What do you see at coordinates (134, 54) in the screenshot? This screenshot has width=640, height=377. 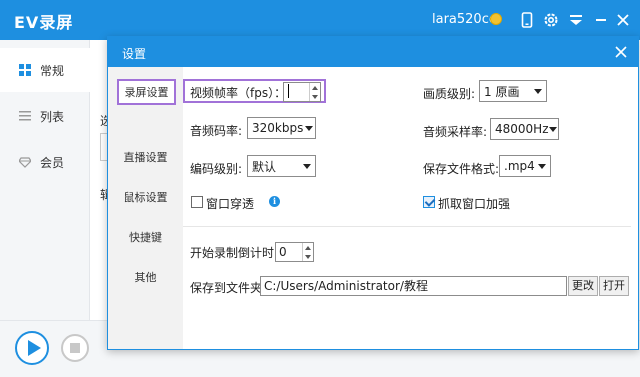 I see `dialog-title: 设置` at bounding box center [134, 54].